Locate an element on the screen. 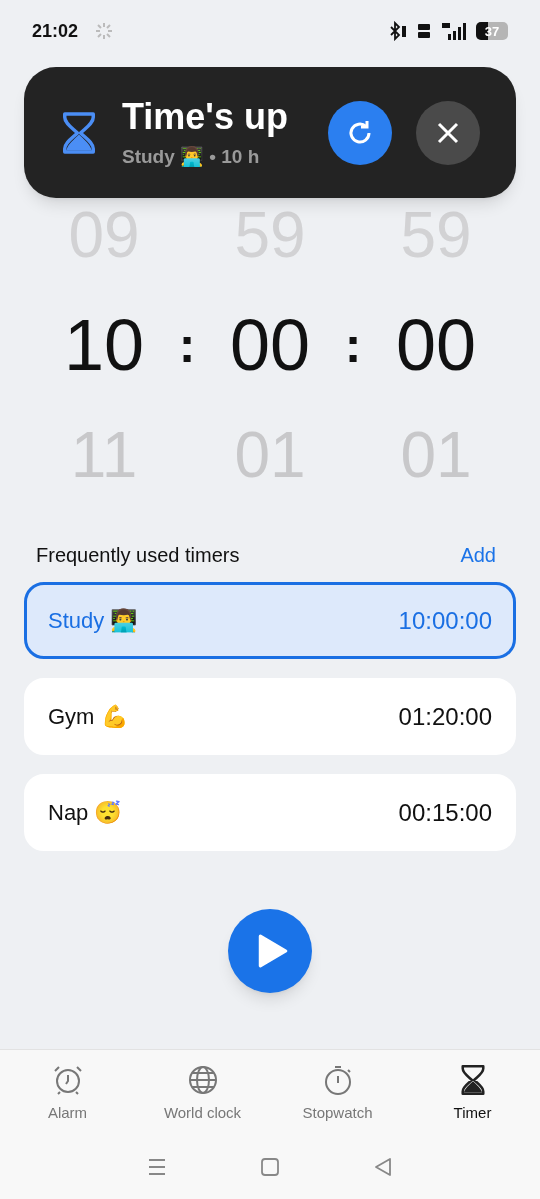 This screenshot has width=540, height=1199. preset-label: Study 👨‍💻 is located at coordinates (93, 621).